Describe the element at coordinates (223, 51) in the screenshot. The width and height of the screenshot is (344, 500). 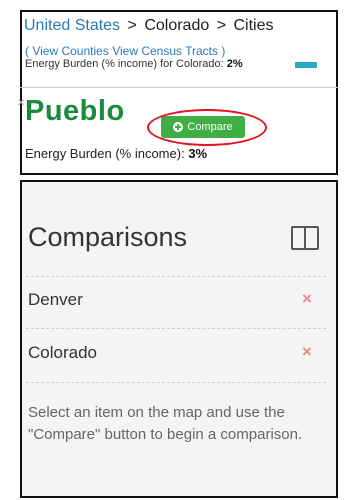
I see `sublinks-close-paren: )` at that location.